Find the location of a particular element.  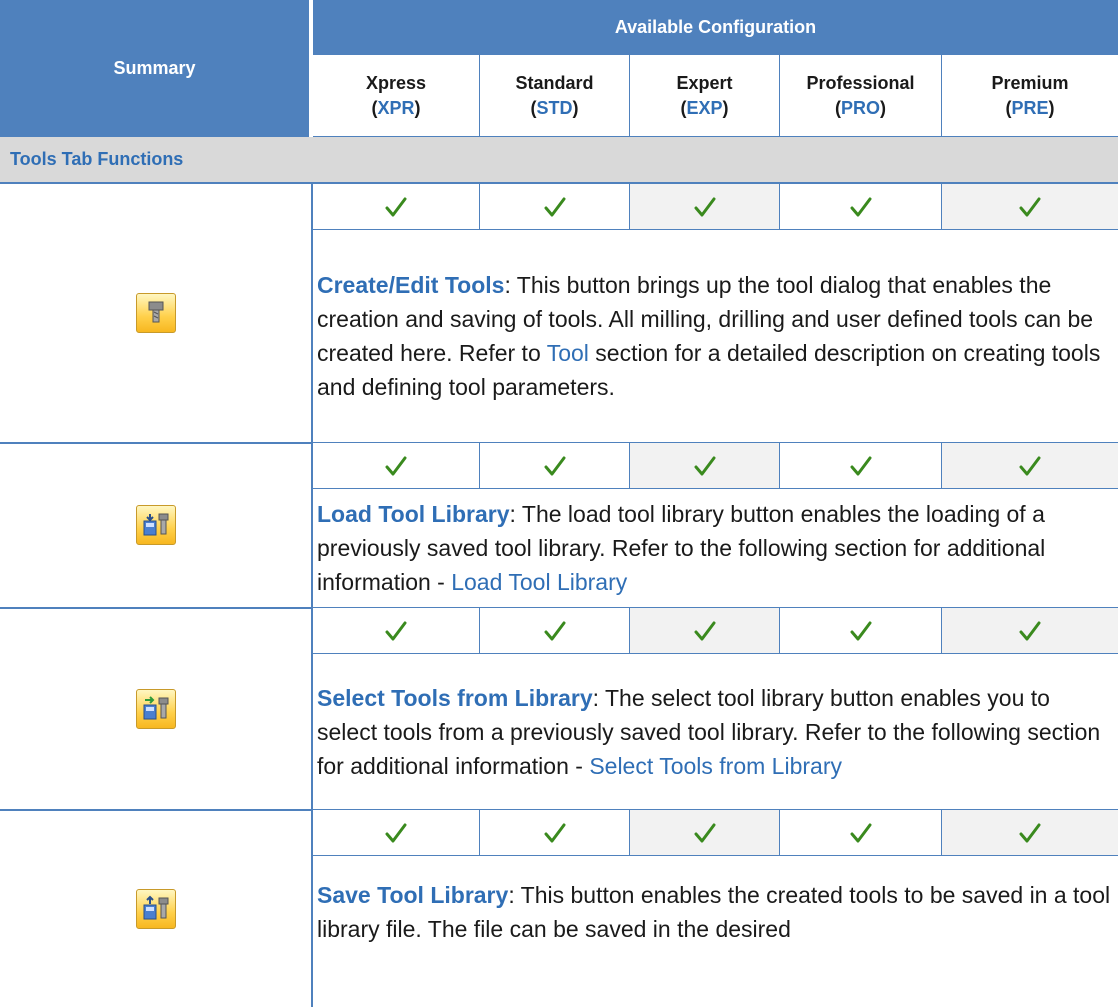

section-title: Tools Tab Functions is located at coordinates (97, 159).